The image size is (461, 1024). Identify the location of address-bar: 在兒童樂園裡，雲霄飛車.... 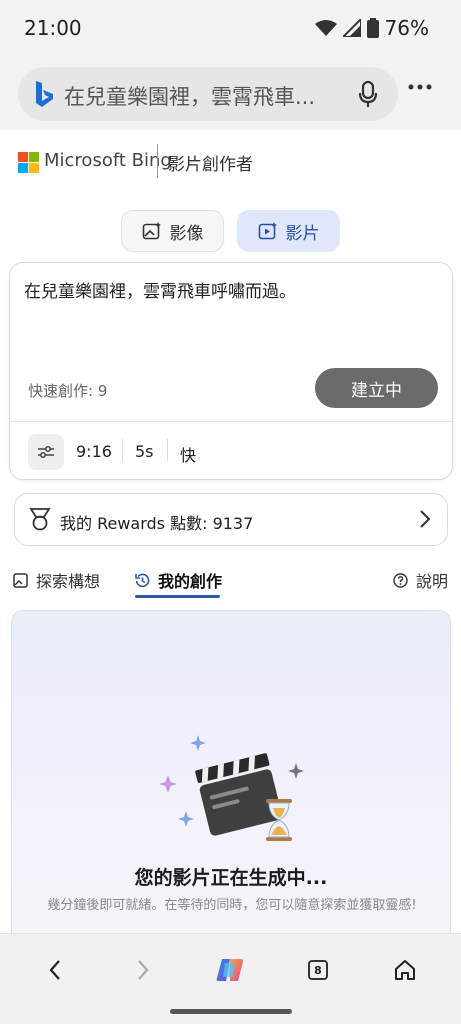
(208, 94).